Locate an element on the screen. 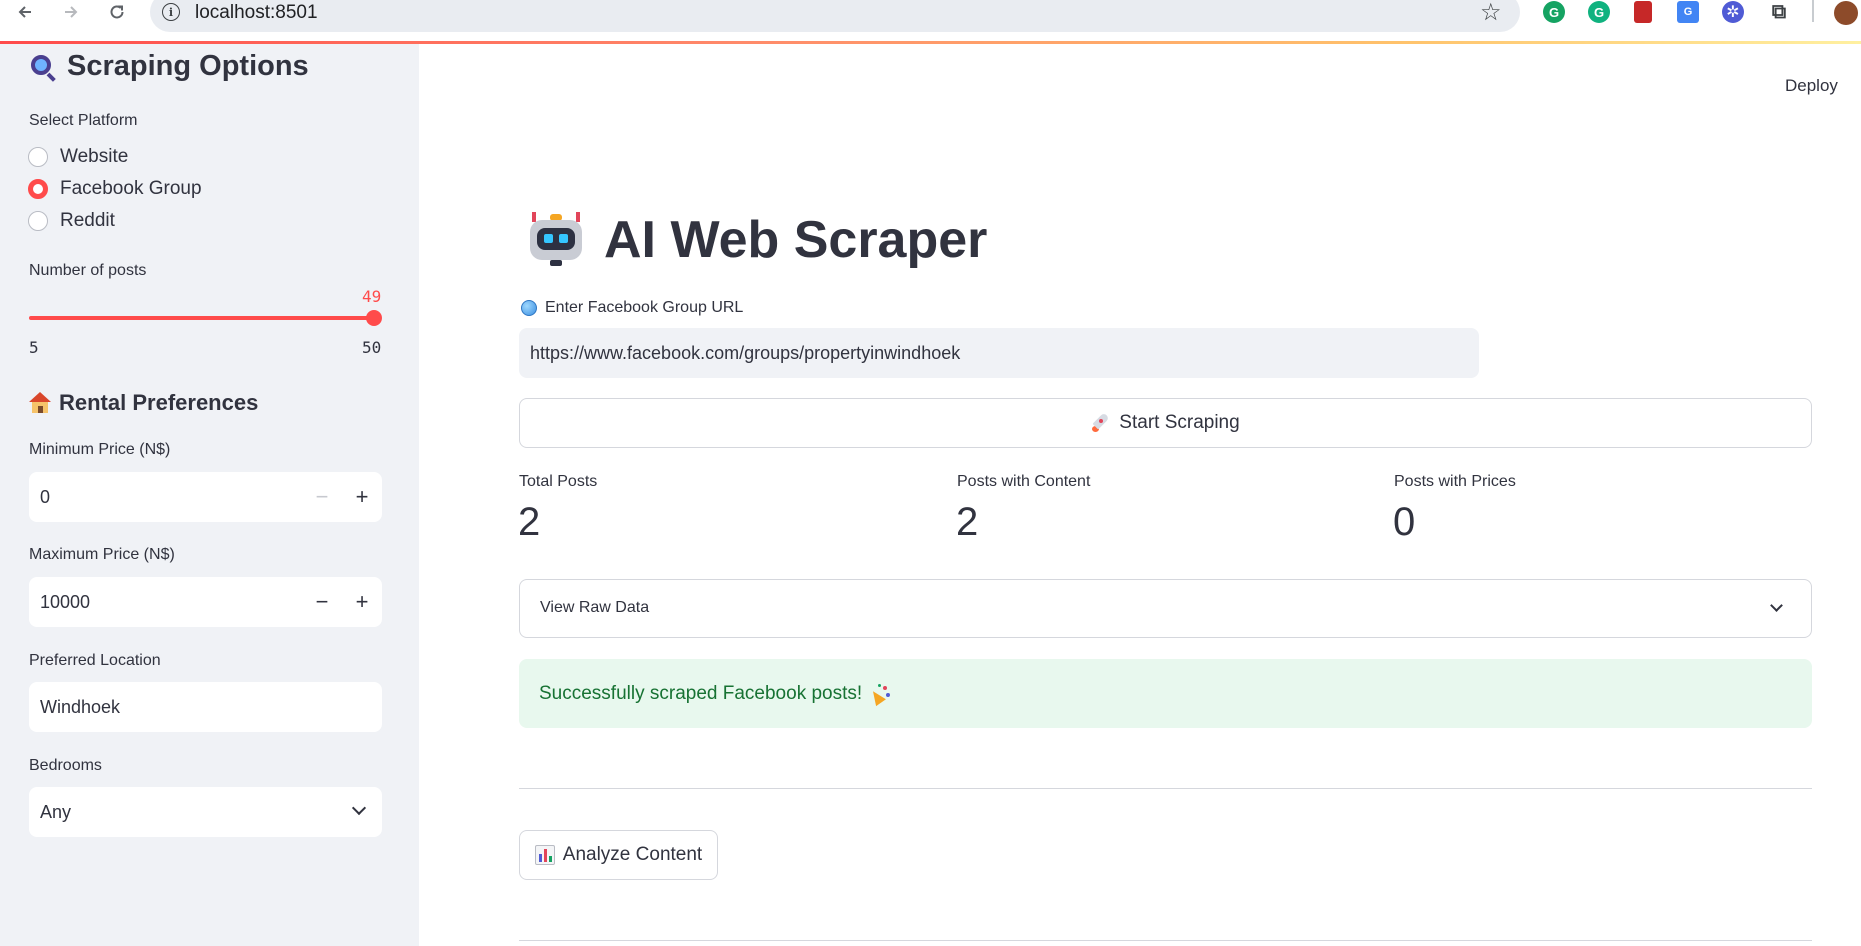  start-scraping-label: Start Scraping is located at coordinates (1179, 422).